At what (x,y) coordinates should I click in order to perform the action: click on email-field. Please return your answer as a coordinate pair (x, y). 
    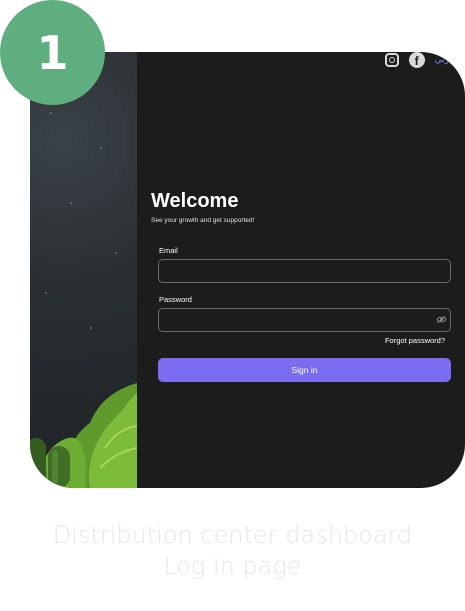
    Looking at the image, I should click on (304, 271).